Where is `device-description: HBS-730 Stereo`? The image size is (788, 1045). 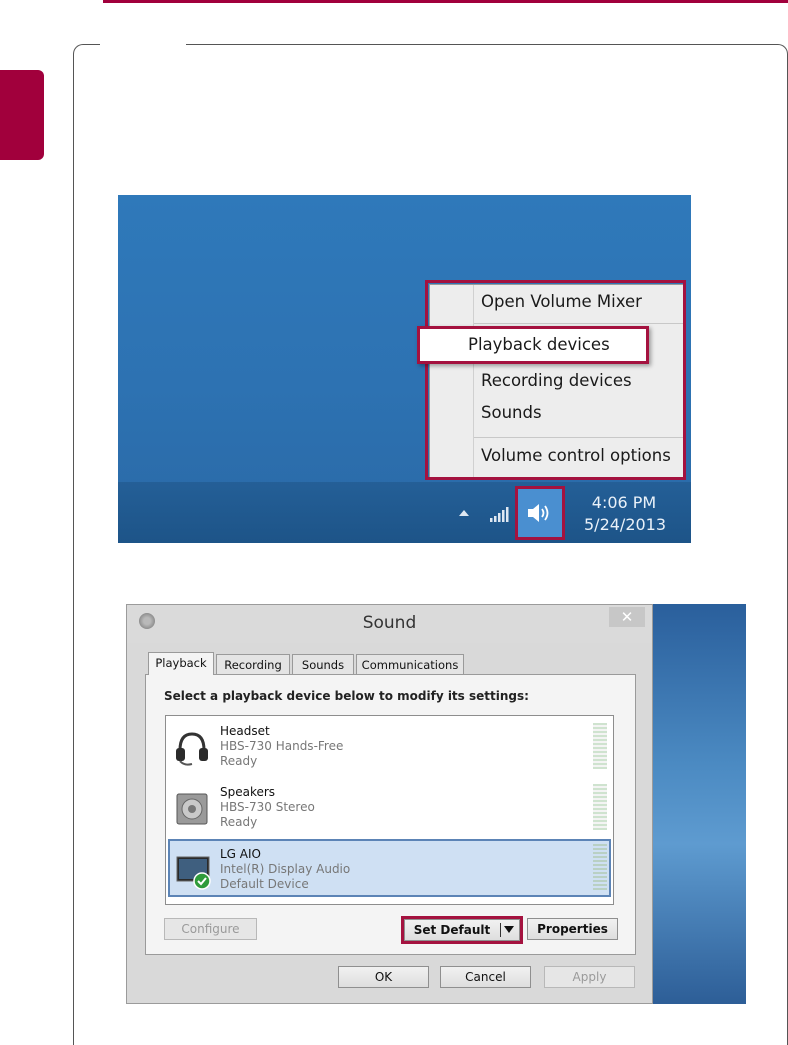 device-description: HBS-730 Stereo is located at coordinates (267, 807).